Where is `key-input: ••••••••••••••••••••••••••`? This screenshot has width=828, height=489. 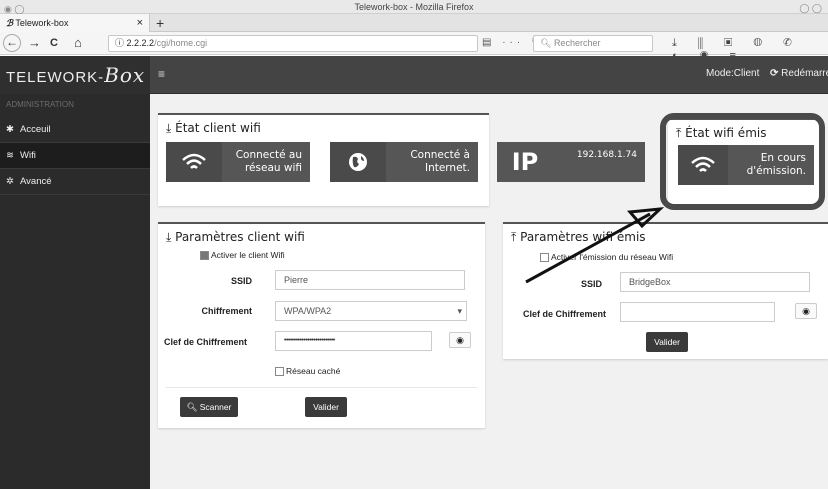 key-input: •••••••••••••••••••••••••• is located at coordinates (353, 341).